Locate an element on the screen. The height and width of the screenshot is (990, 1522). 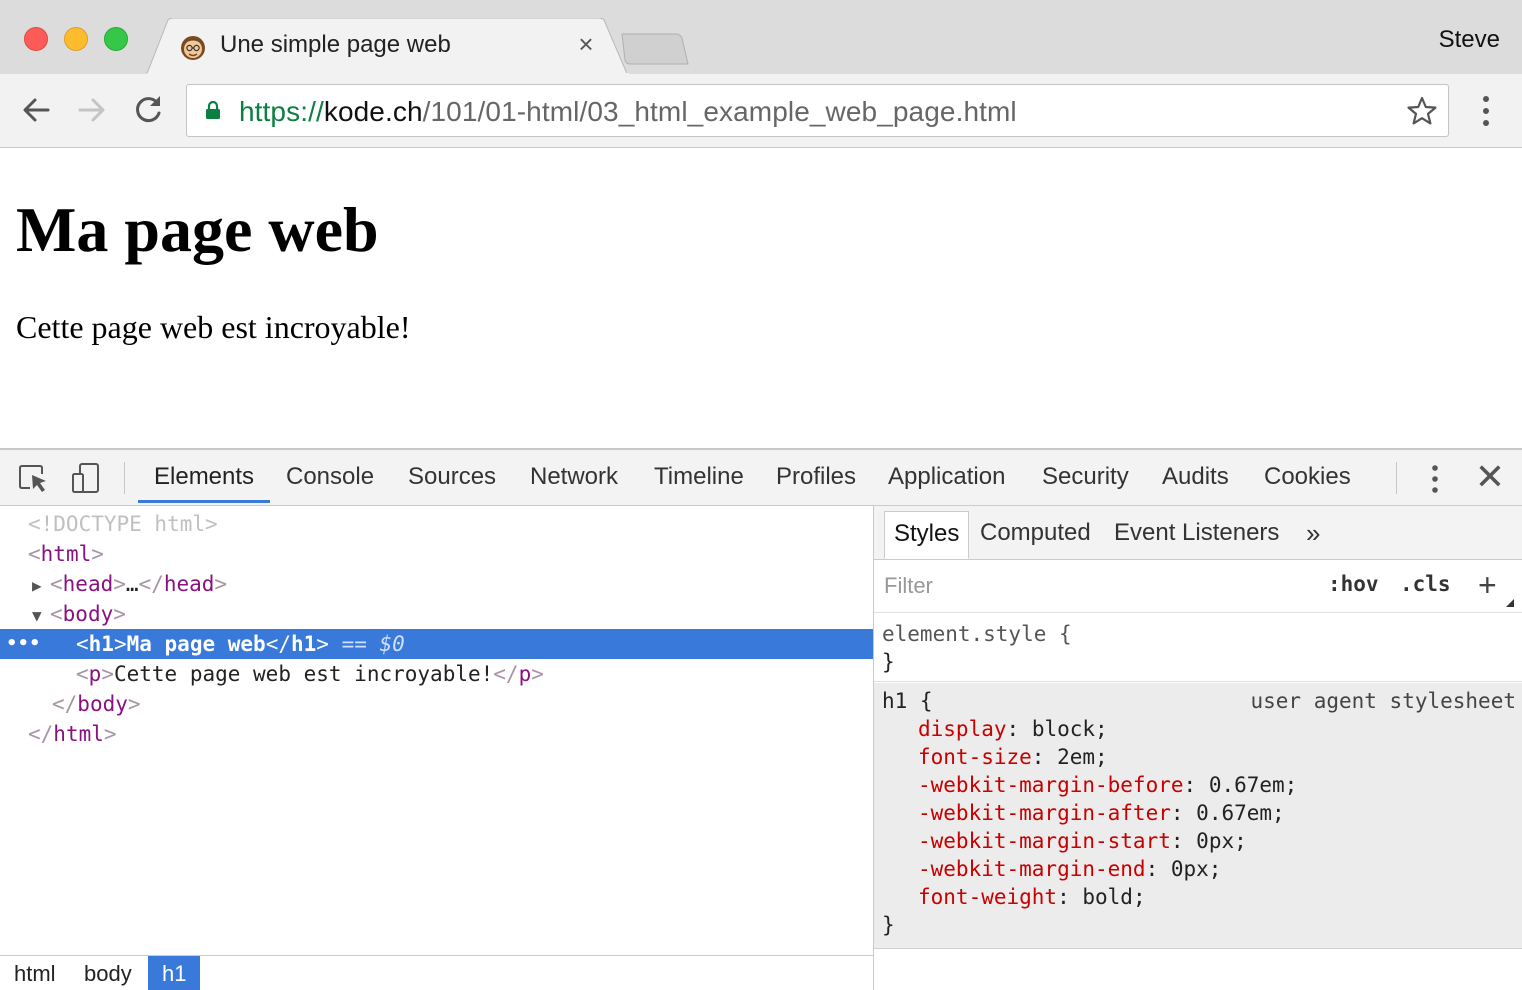
css-declaration: -webkit-margin-start: 0px; is located at coordinates (1082, 841).